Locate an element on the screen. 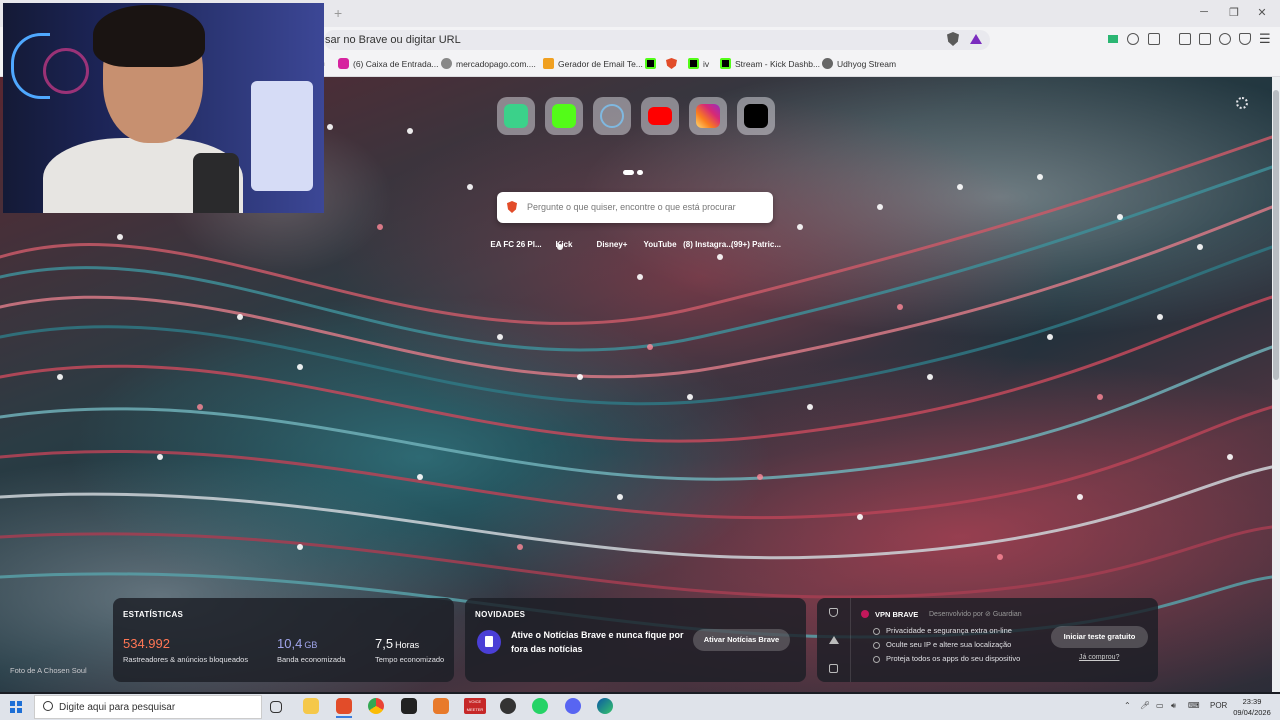  scrollbar-thumb is located at coordinates (1276, 235).